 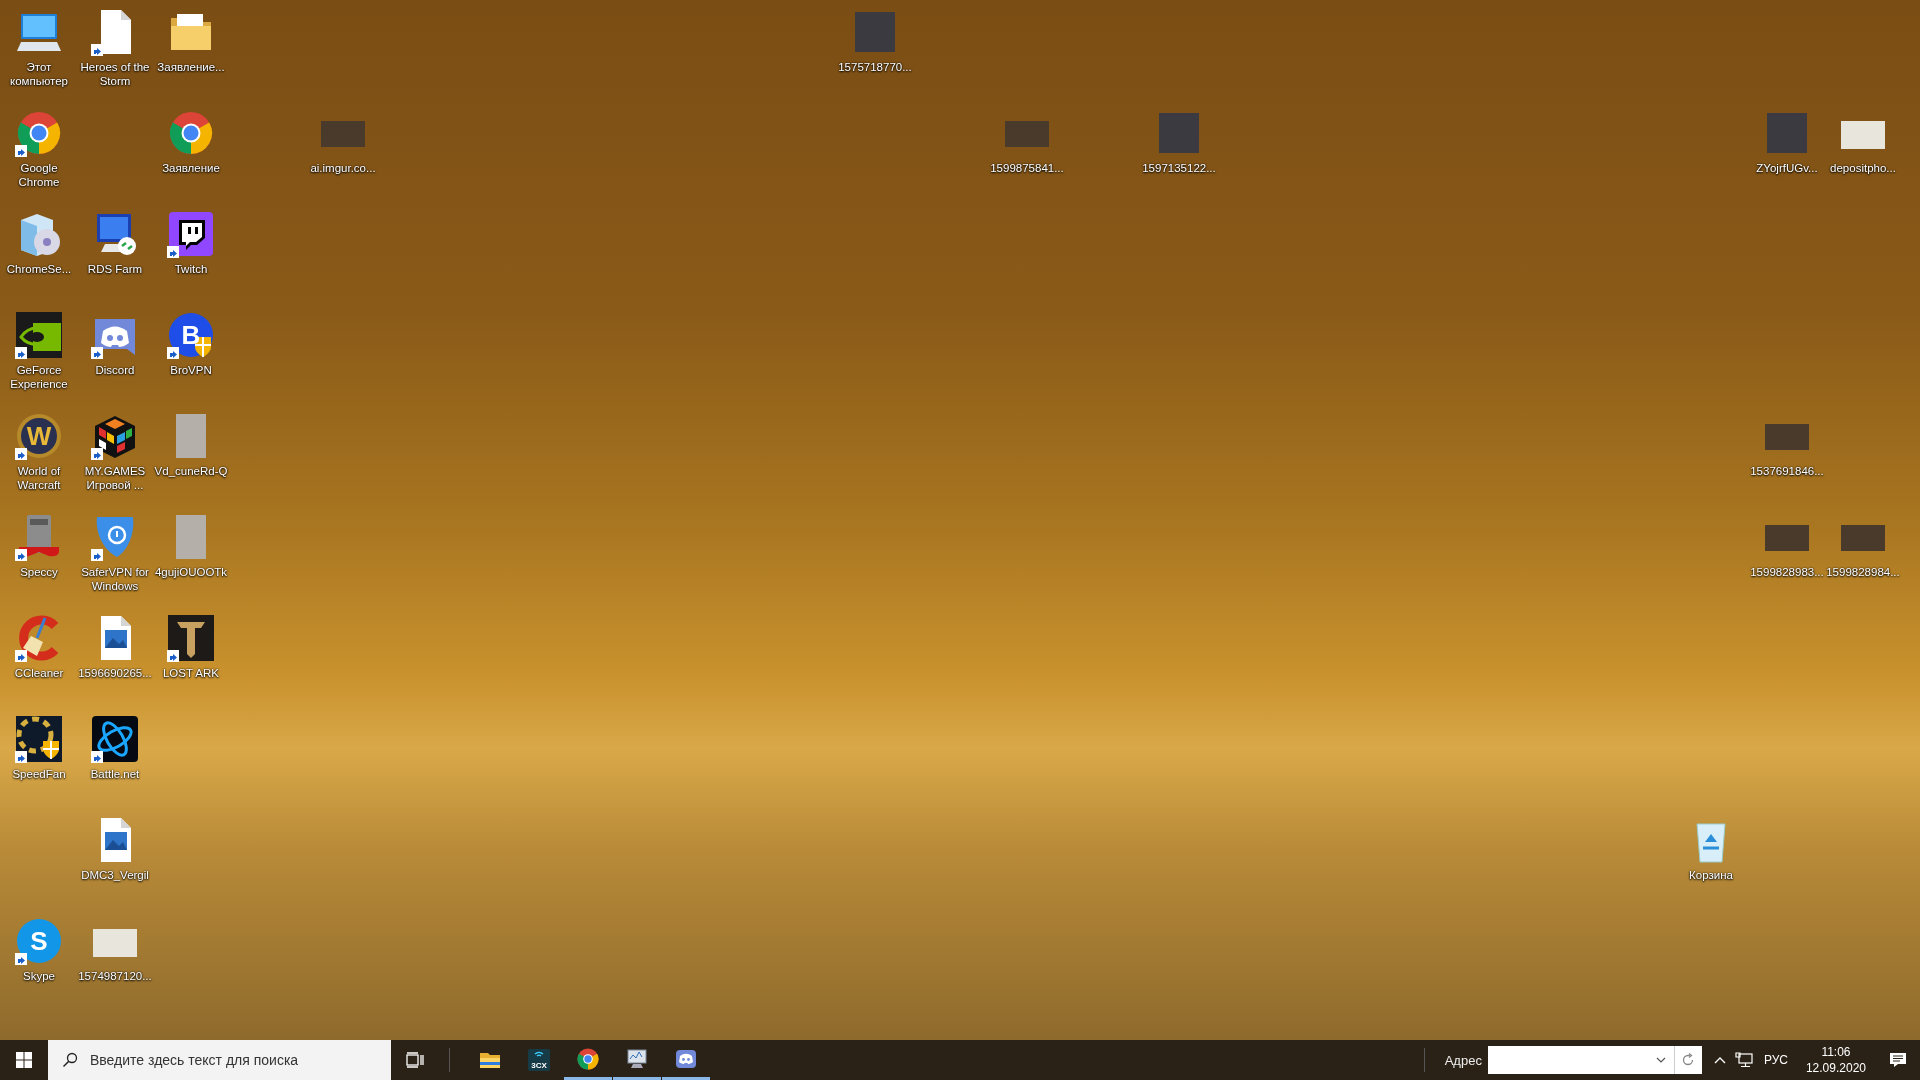 I want to click on icon-label: LOST ARK, so click(x=190, y=673).